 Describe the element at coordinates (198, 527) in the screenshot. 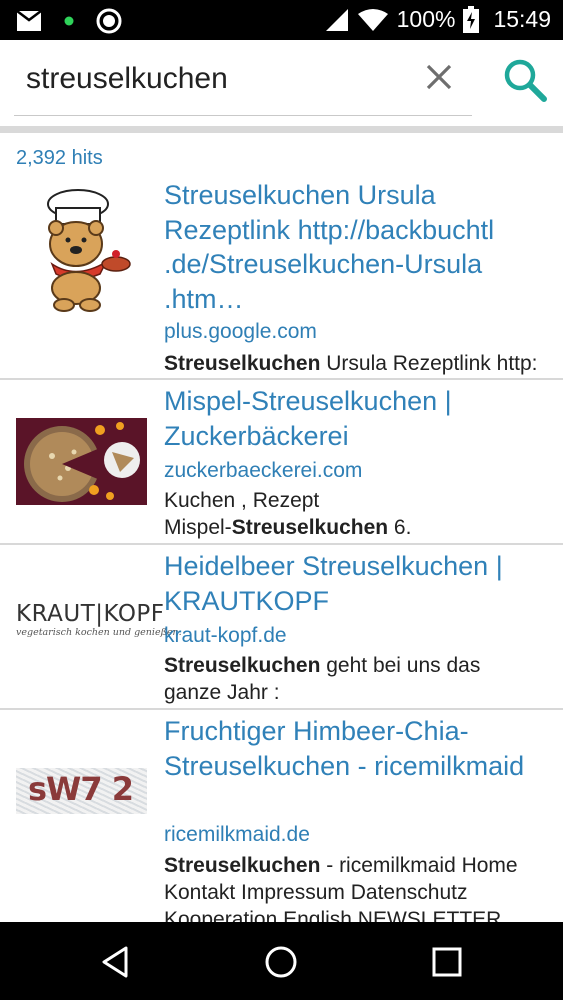

I see `snippet-text: Mispel-` at that location.